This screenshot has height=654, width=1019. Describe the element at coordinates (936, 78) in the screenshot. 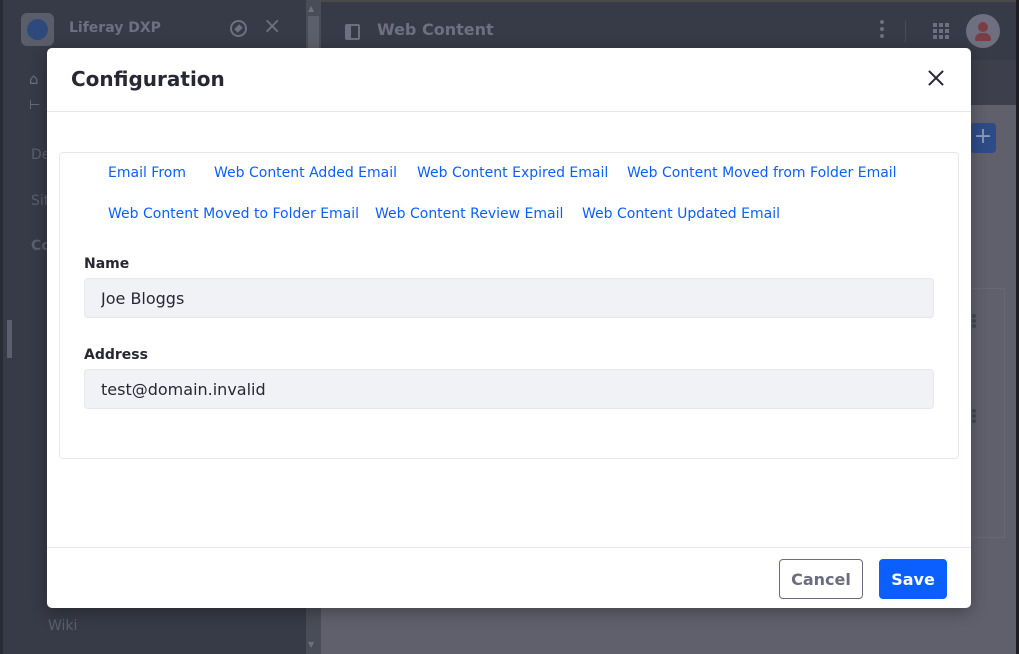

I see `close-icon` at that location.